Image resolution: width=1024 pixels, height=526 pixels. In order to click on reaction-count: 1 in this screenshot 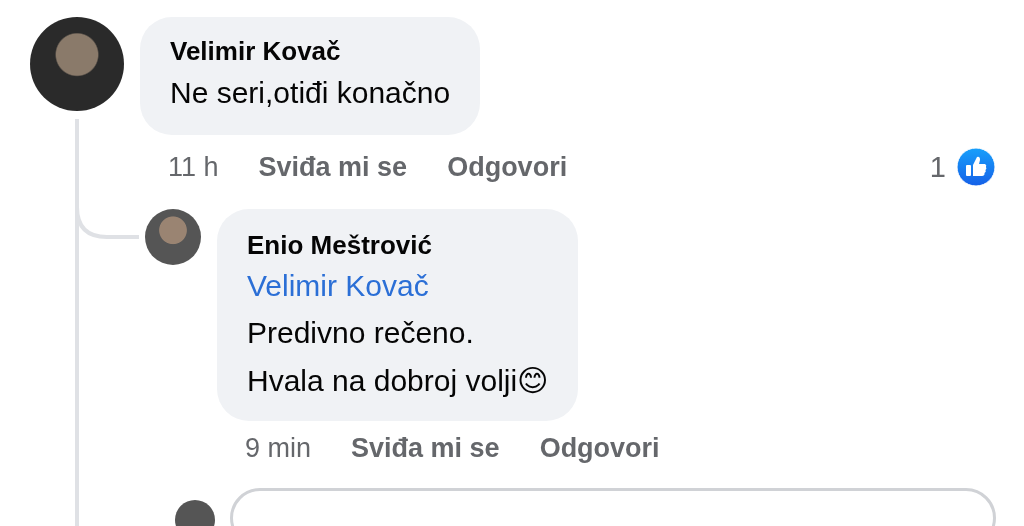, I will do `click(937, 167)`.